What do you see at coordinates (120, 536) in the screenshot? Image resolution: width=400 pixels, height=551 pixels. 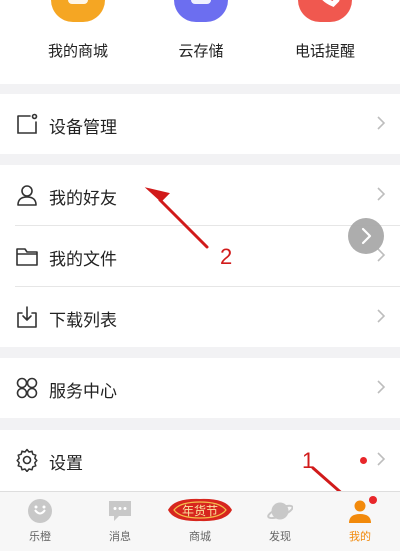 I see `nav-tab-label: 消息` at bounding box center [120, 536].